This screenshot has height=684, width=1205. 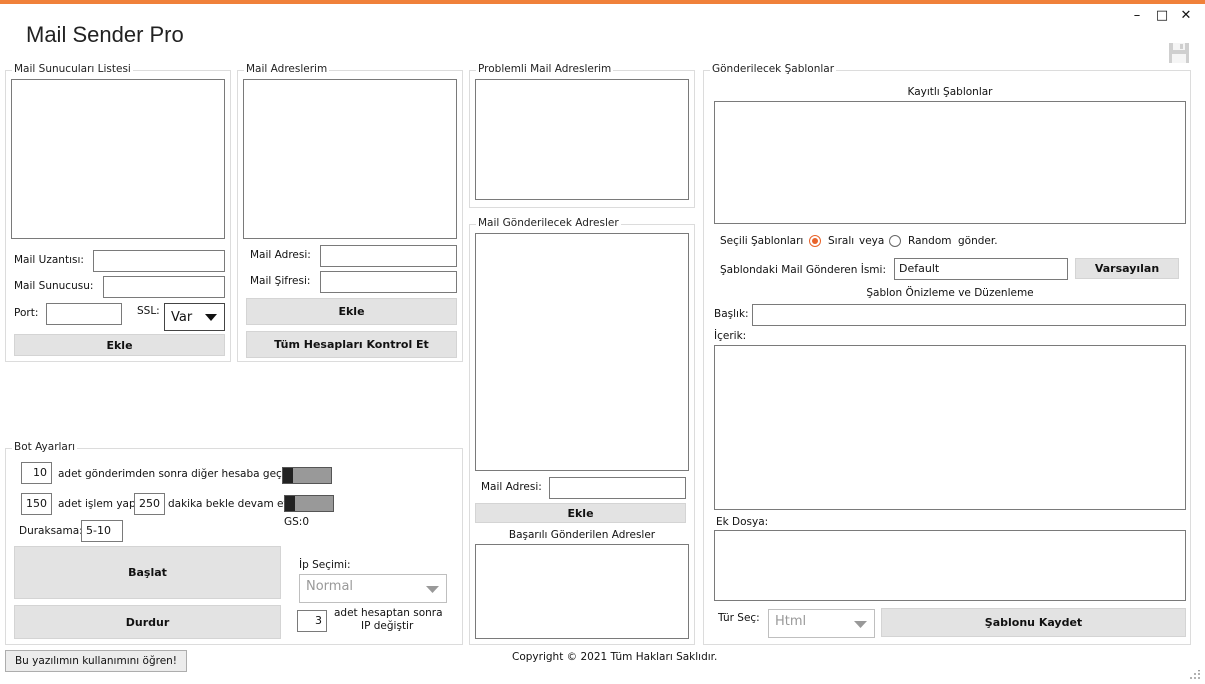 What do you see at coordinates (1033, 622) in the screenshot?
I see `save-template-button: Şablonu Kaydet` at bounding box center [1033, 622].